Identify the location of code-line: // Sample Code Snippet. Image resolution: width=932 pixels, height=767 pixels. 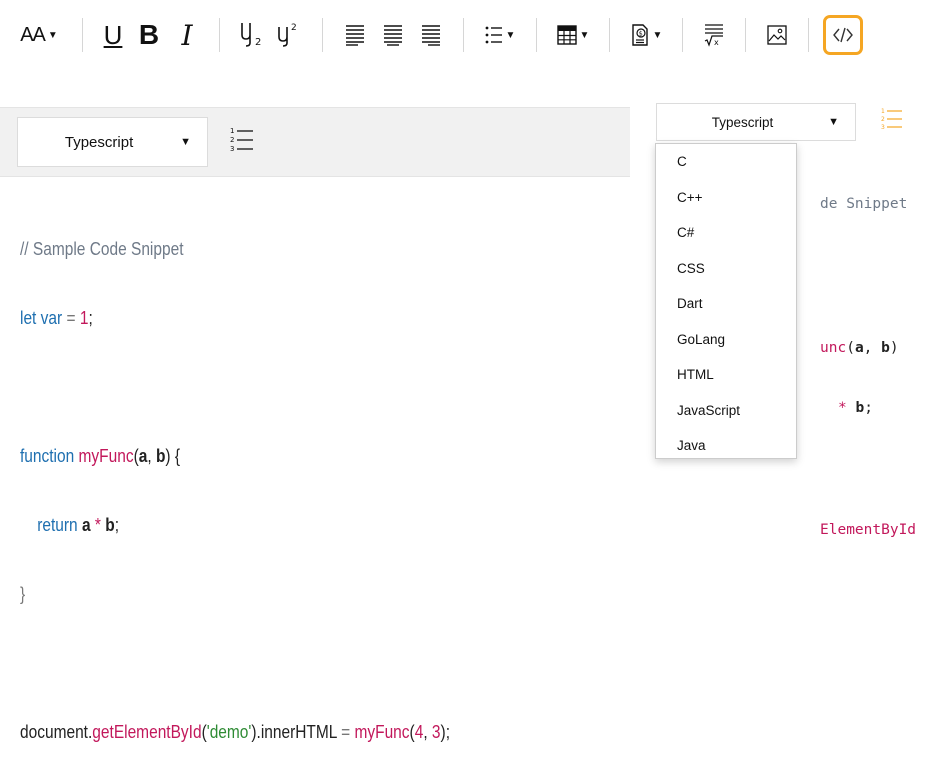
(102, 249).